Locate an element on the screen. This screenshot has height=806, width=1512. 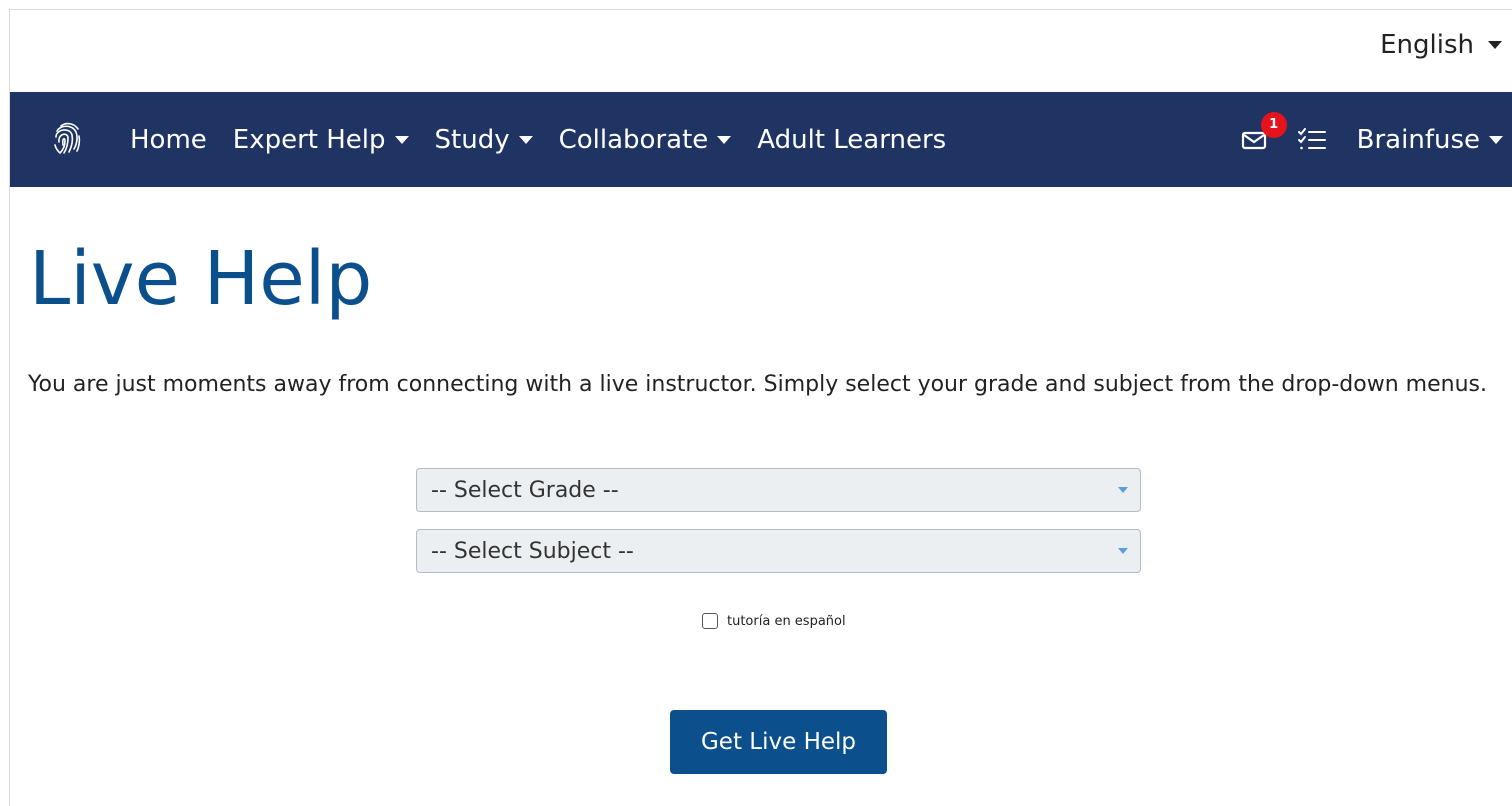
subject-select: -- Select Subject -- is located at coordinates (778, 551).